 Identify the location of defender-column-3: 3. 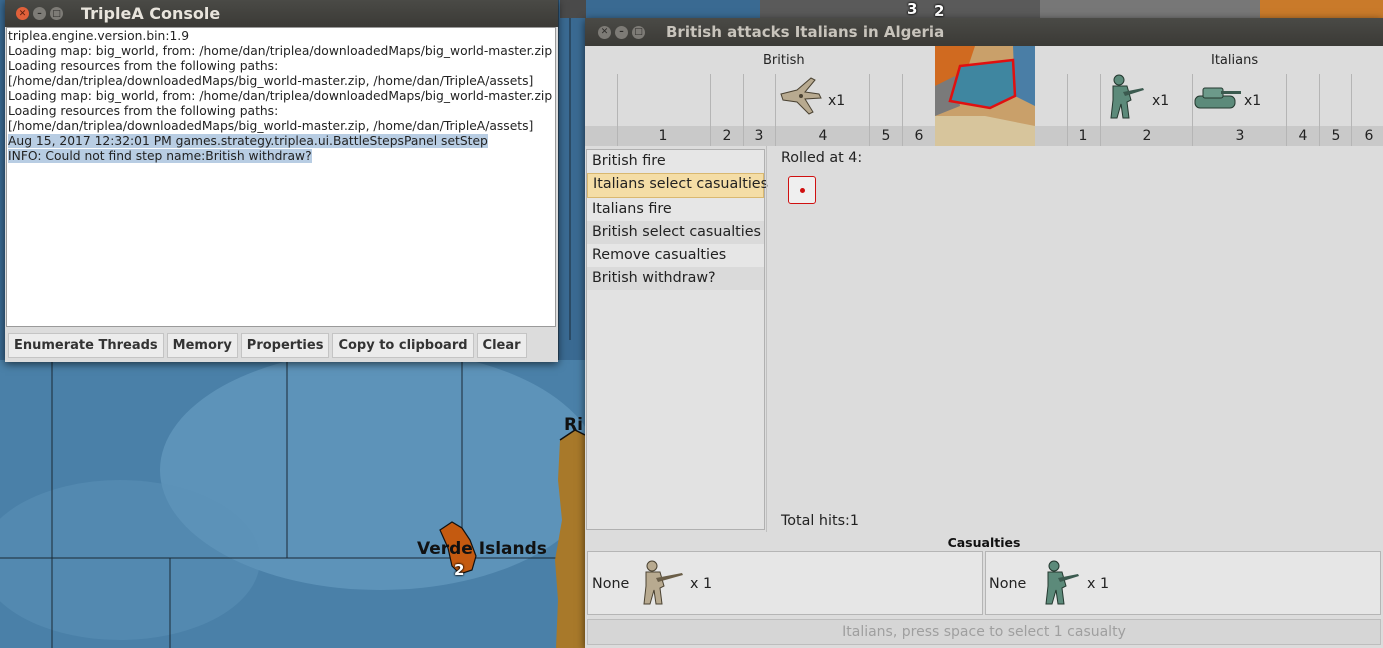
(1240, 136).